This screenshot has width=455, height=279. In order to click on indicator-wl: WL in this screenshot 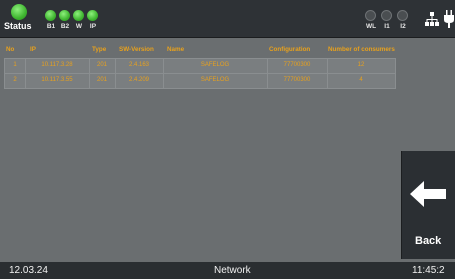, I will do `click(371, 21)`.